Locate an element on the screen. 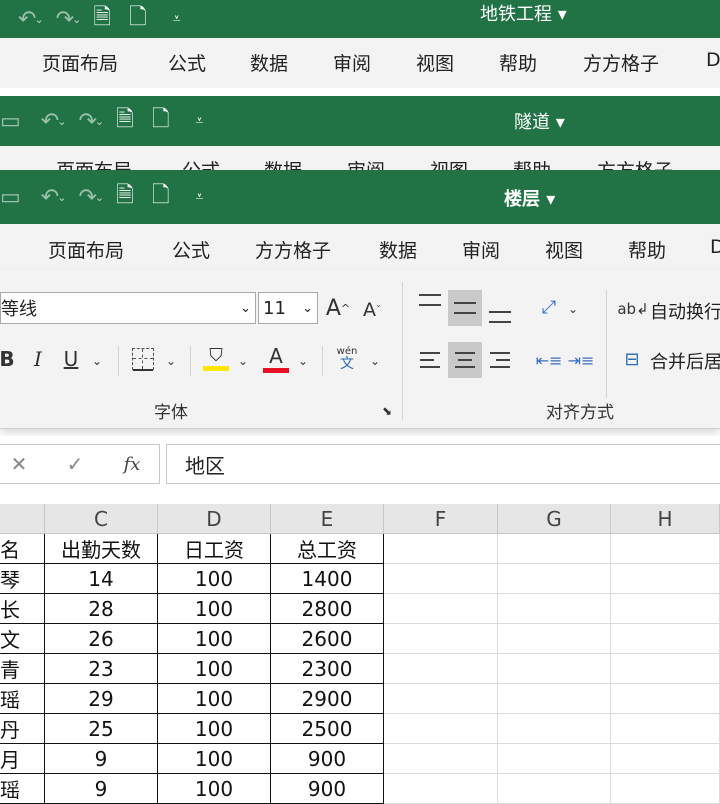 The height and width of the screenshot is (804, 720). formula-input: 地区 is located at coordinates (443, 464).